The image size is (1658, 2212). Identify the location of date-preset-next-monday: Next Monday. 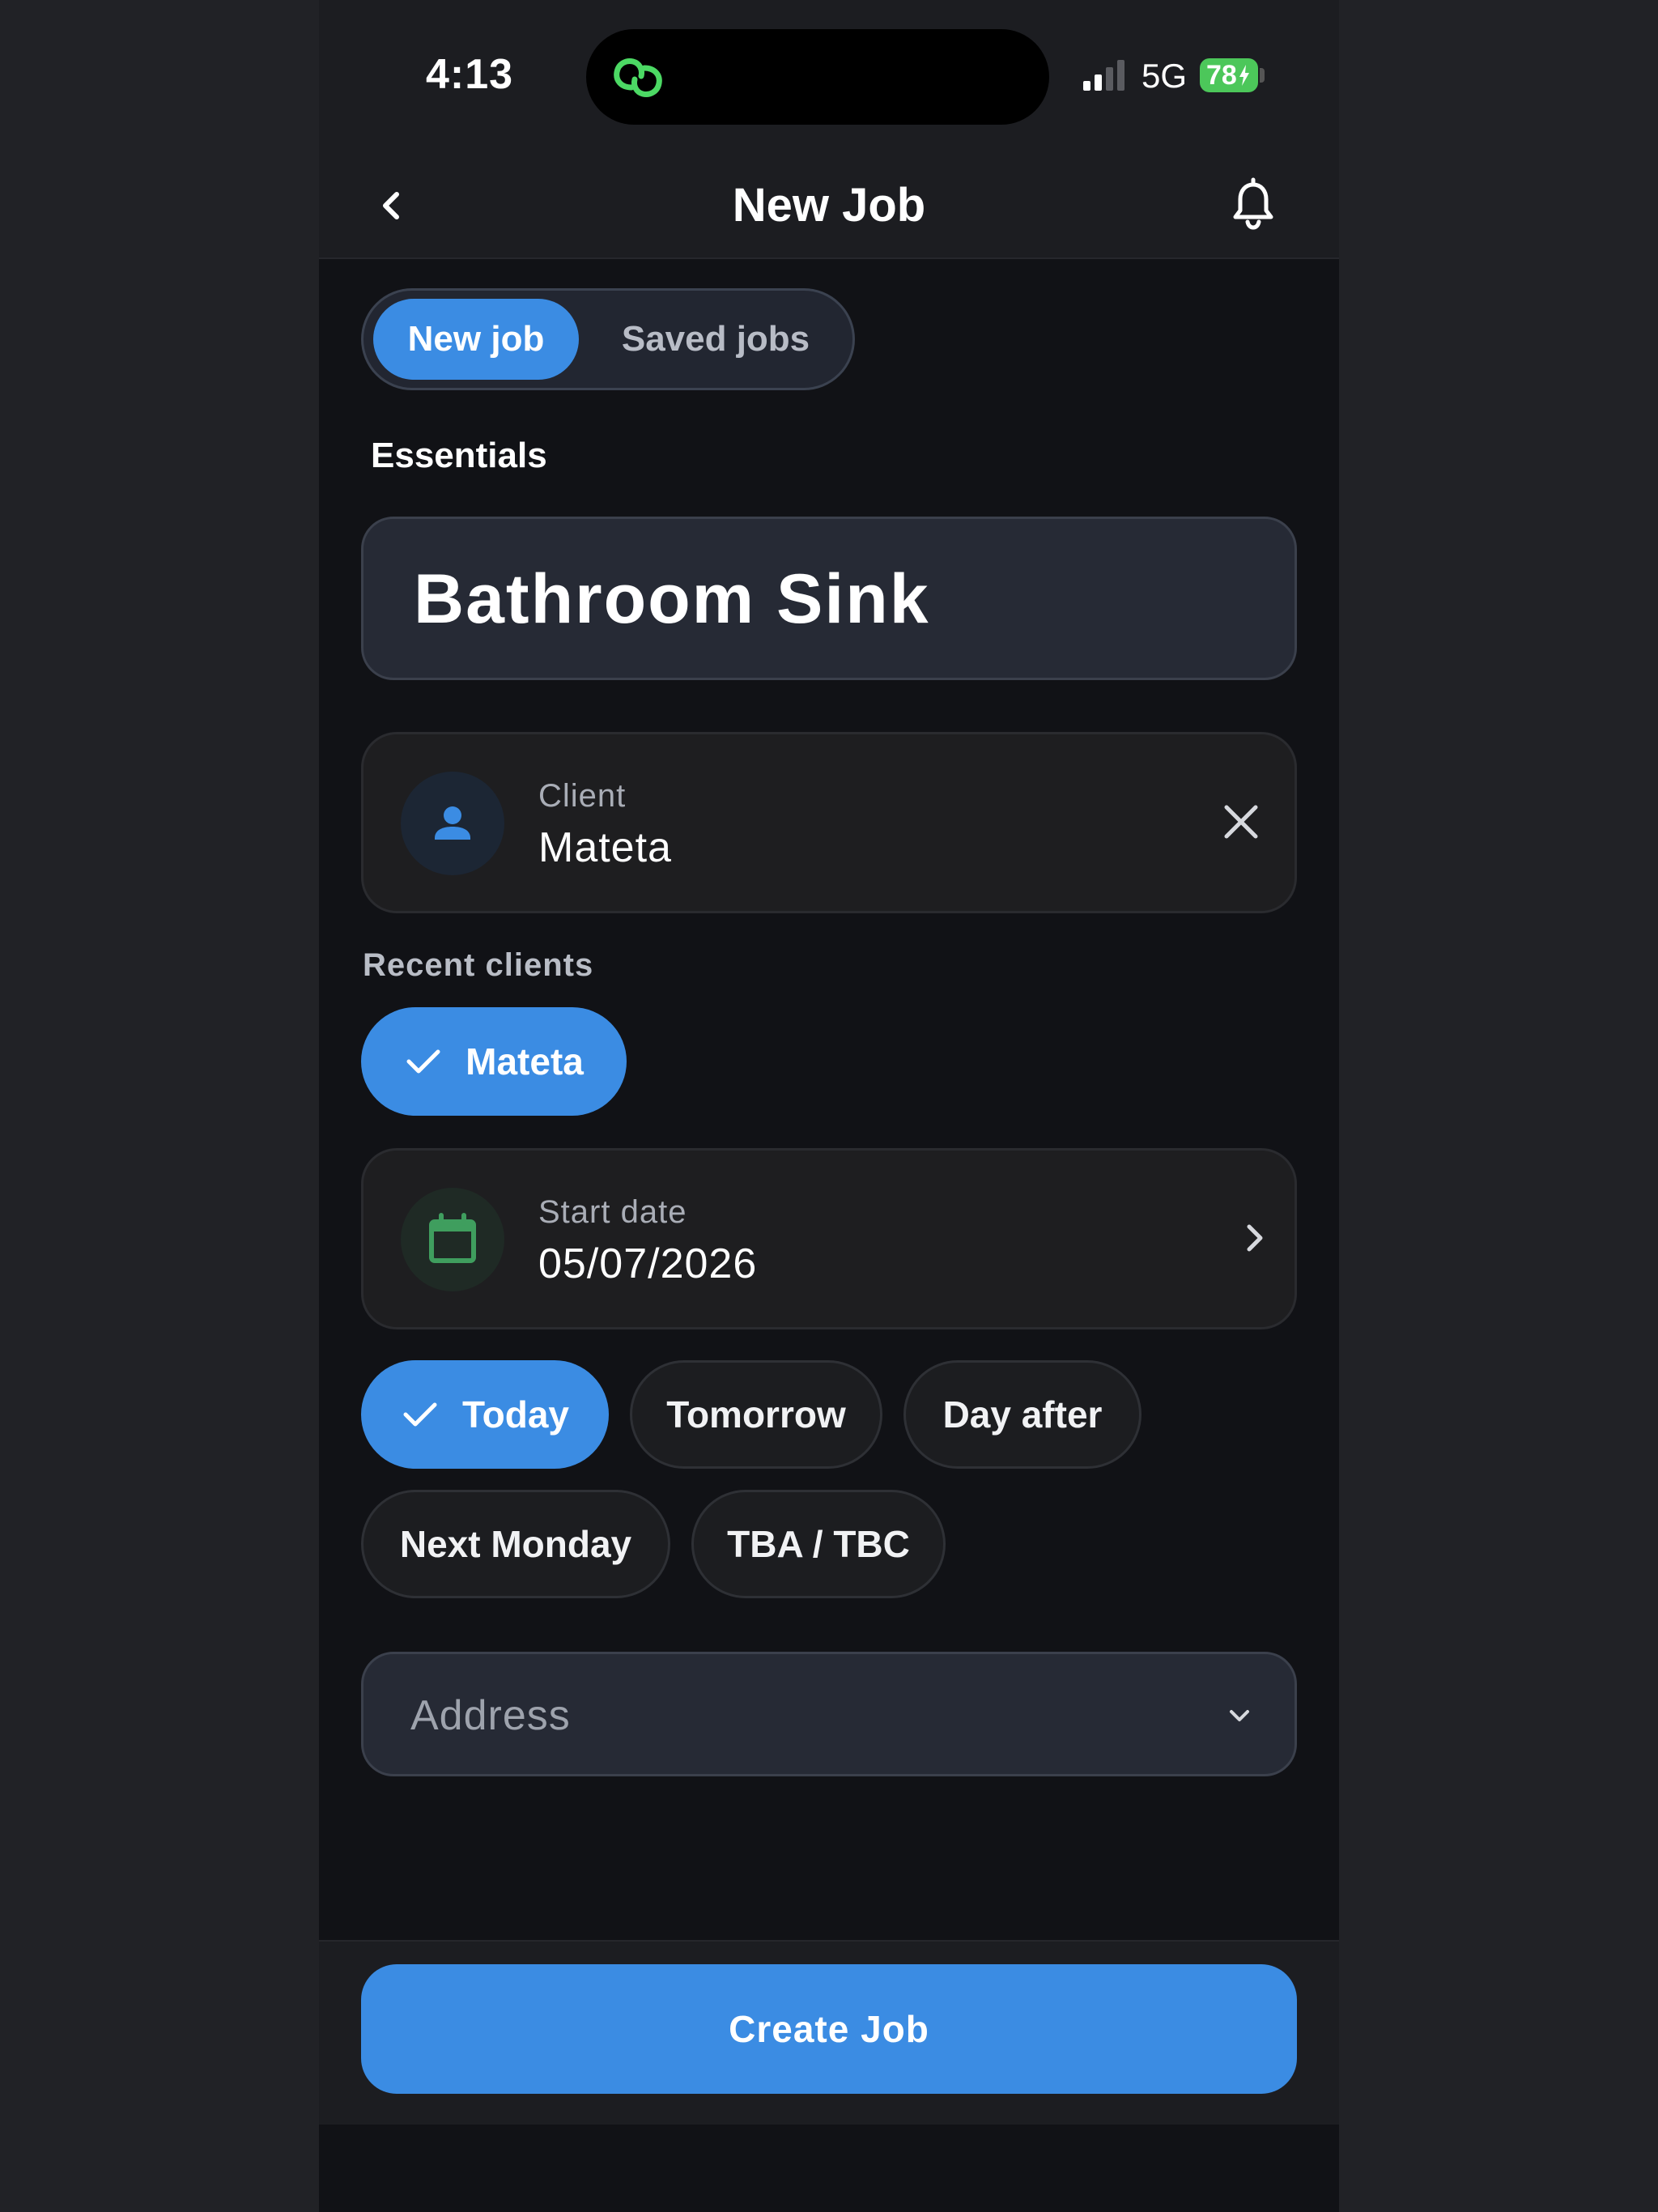
(515, 1544).